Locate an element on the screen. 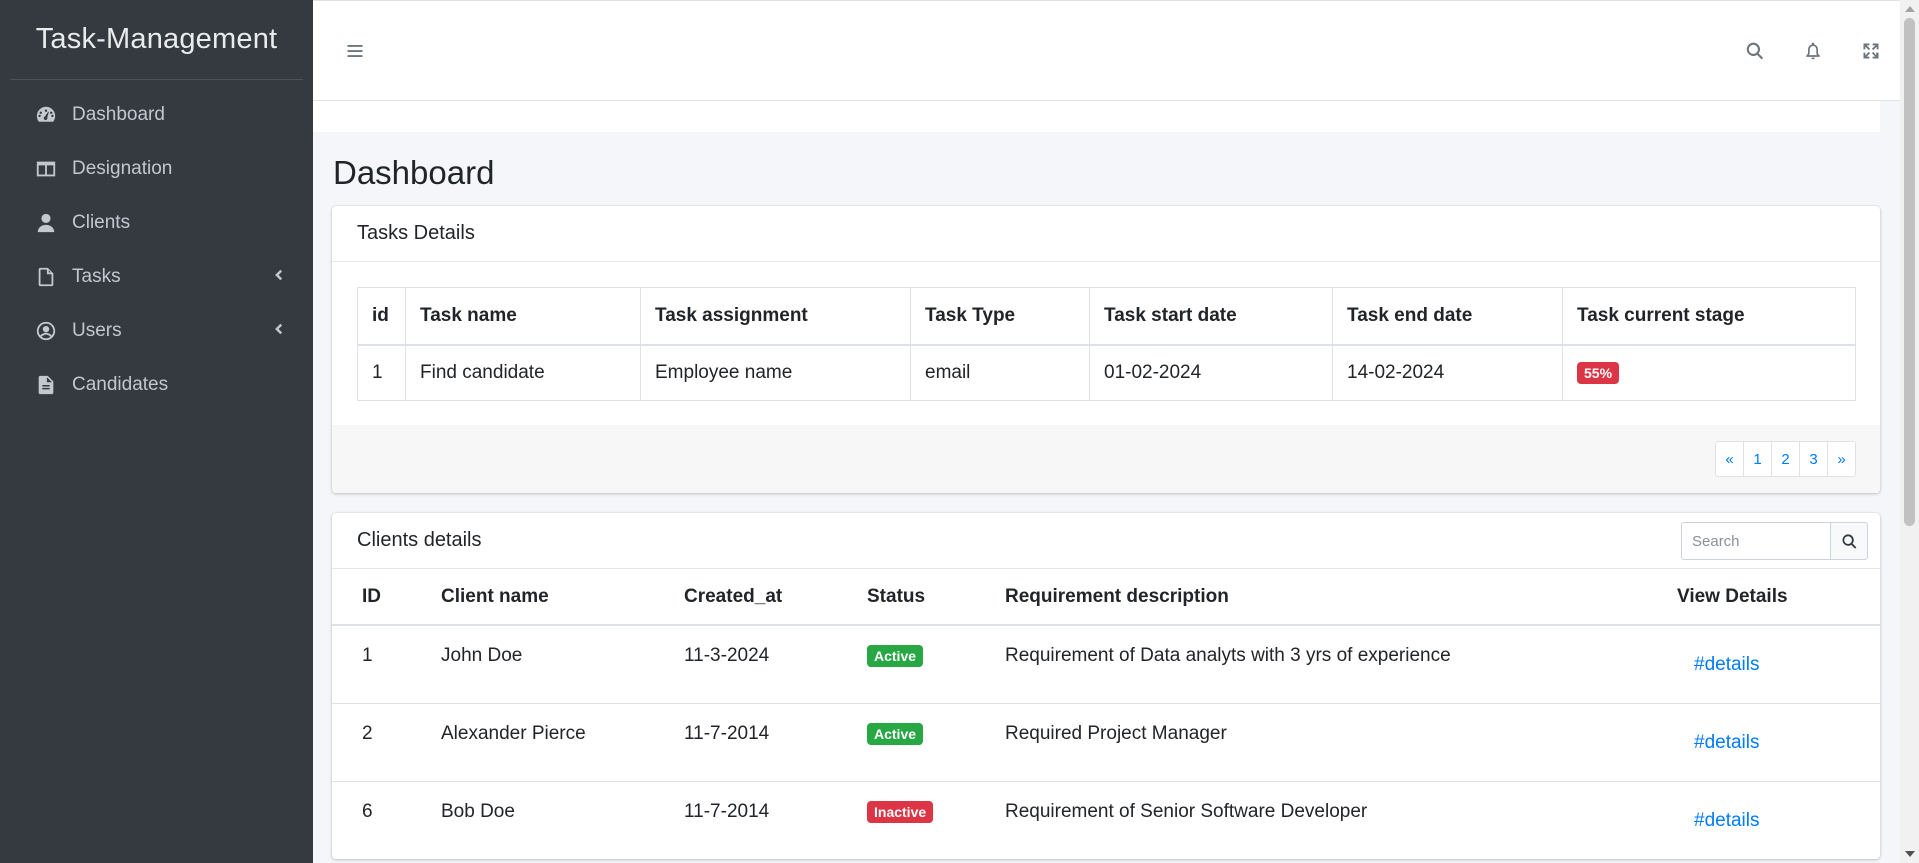 The height and width of the screenshot is (863, 1919). navbar-right is located at coordinates (1813, 50).